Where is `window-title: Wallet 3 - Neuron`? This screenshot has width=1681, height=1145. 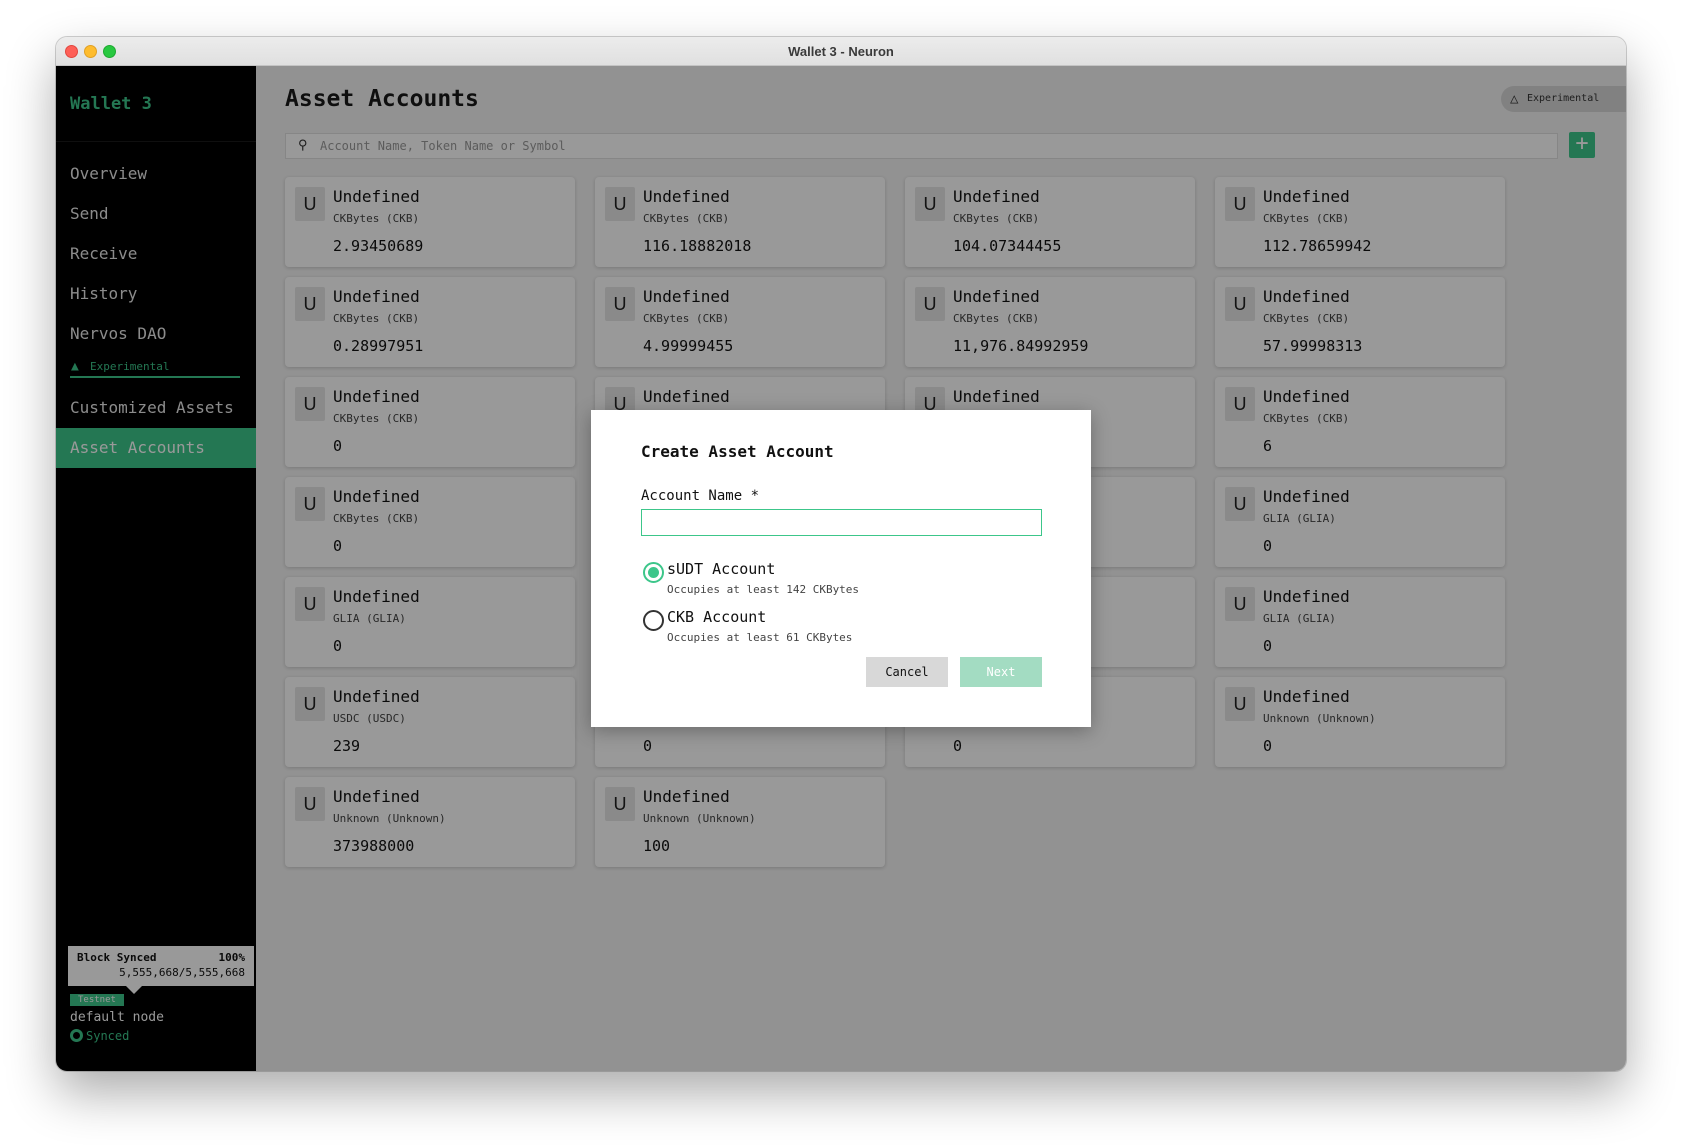 window-title: Wallet 3 - Neuron is located at coordinates (841, 51).